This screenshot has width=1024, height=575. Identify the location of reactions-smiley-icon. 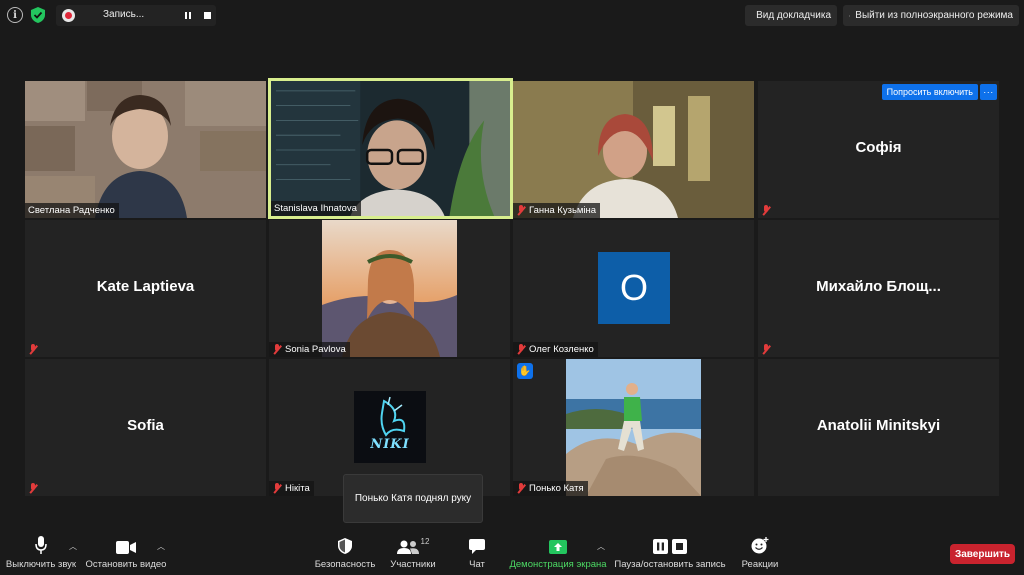
(760, 542).